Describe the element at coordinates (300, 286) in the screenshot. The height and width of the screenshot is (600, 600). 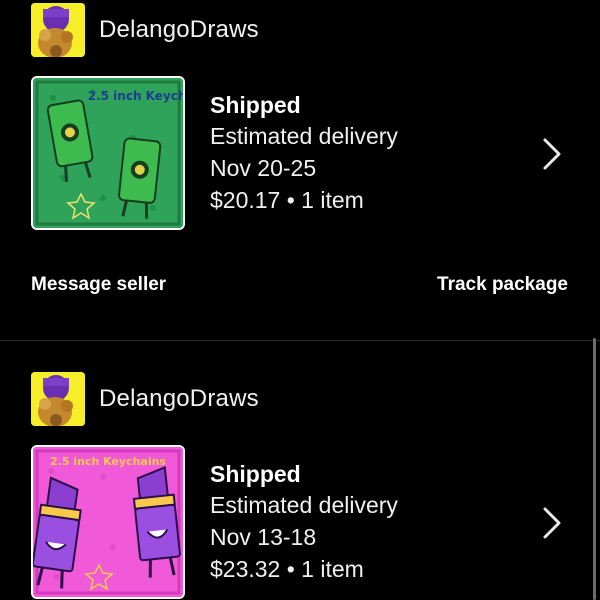
I see `order-actions: Message seller Track package` at that location.